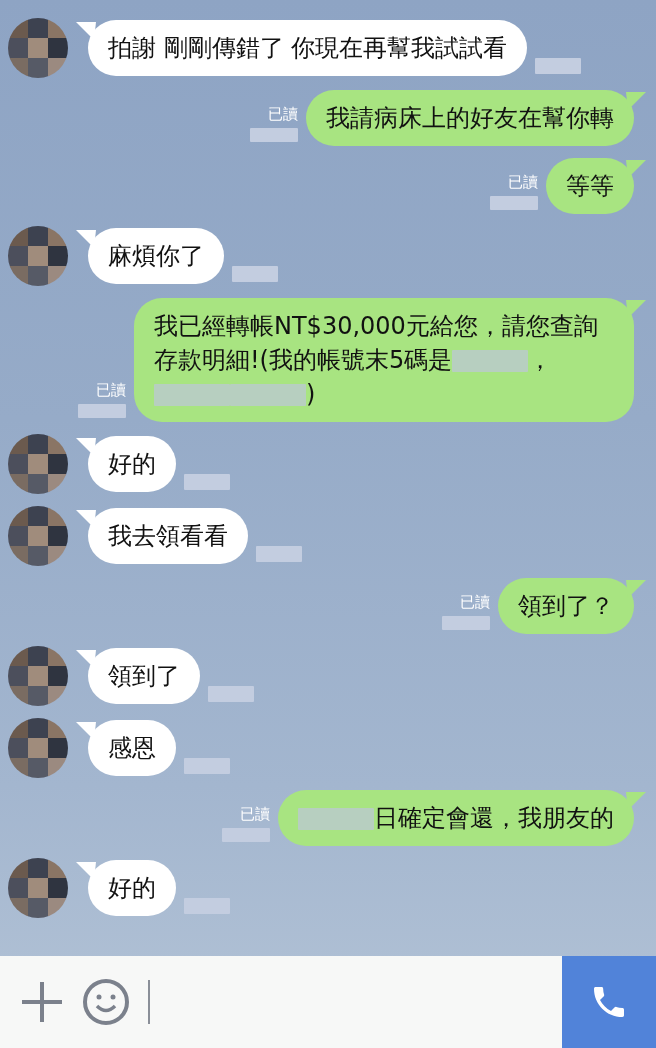 Image resolution: width=656 pixels, height=1048 pixels. Describe the element at coordinates (390, 360) in the screenshot. I see `sent-message-bubble: 我已經轉帳NT$30,000元給您，請您查詢存款明細!(我的帳號末5碼是 ， )` at that location.